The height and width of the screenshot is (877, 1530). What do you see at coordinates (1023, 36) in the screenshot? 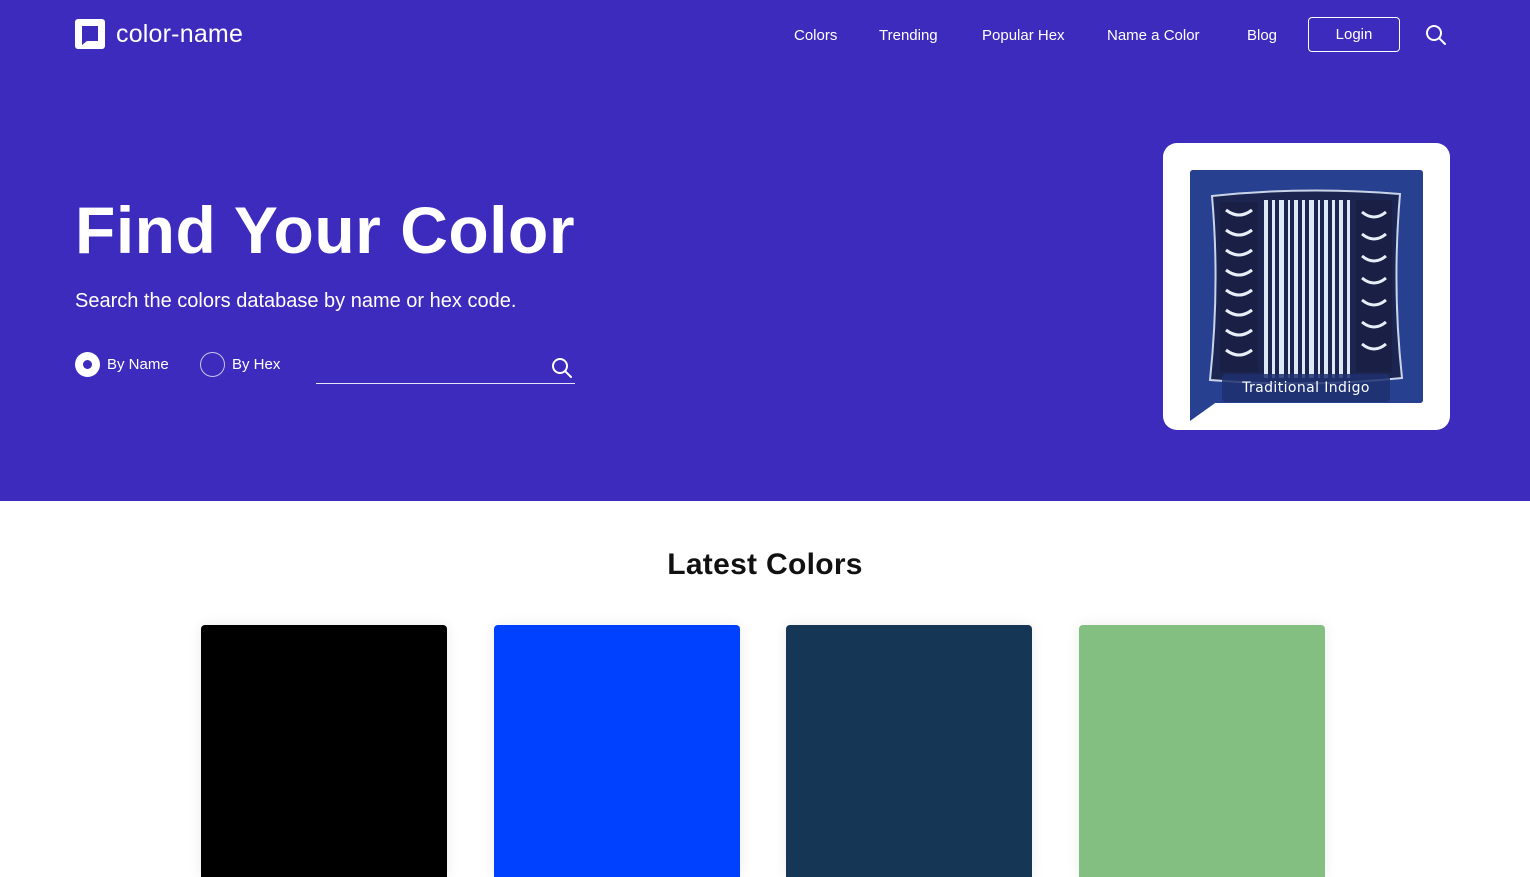
I see `nav-item-popular-hex: Popular Hex` at bounding box center [1023, 36].